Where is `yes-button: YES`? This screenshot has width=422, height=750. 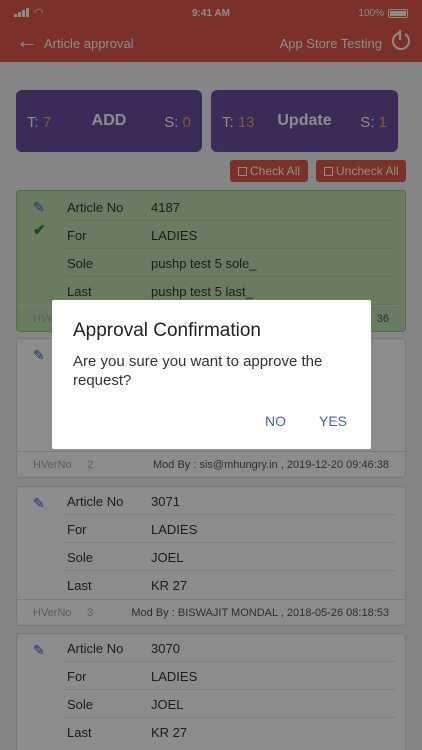 yes-button: YES is located at coordinates (333, 421).